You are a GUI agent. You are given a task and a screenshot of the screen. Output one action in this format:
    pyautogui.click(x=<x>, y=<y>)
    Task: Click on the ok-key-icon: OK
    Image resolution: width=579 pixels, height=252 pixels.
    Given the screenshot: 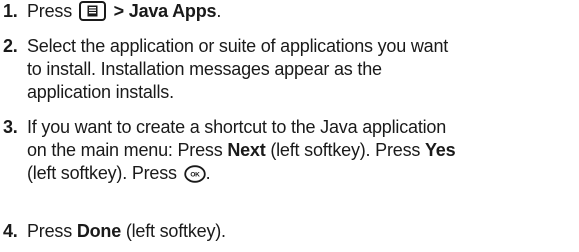 What is the action you would take?
    pyautogui.click(x=194, y=177)
    